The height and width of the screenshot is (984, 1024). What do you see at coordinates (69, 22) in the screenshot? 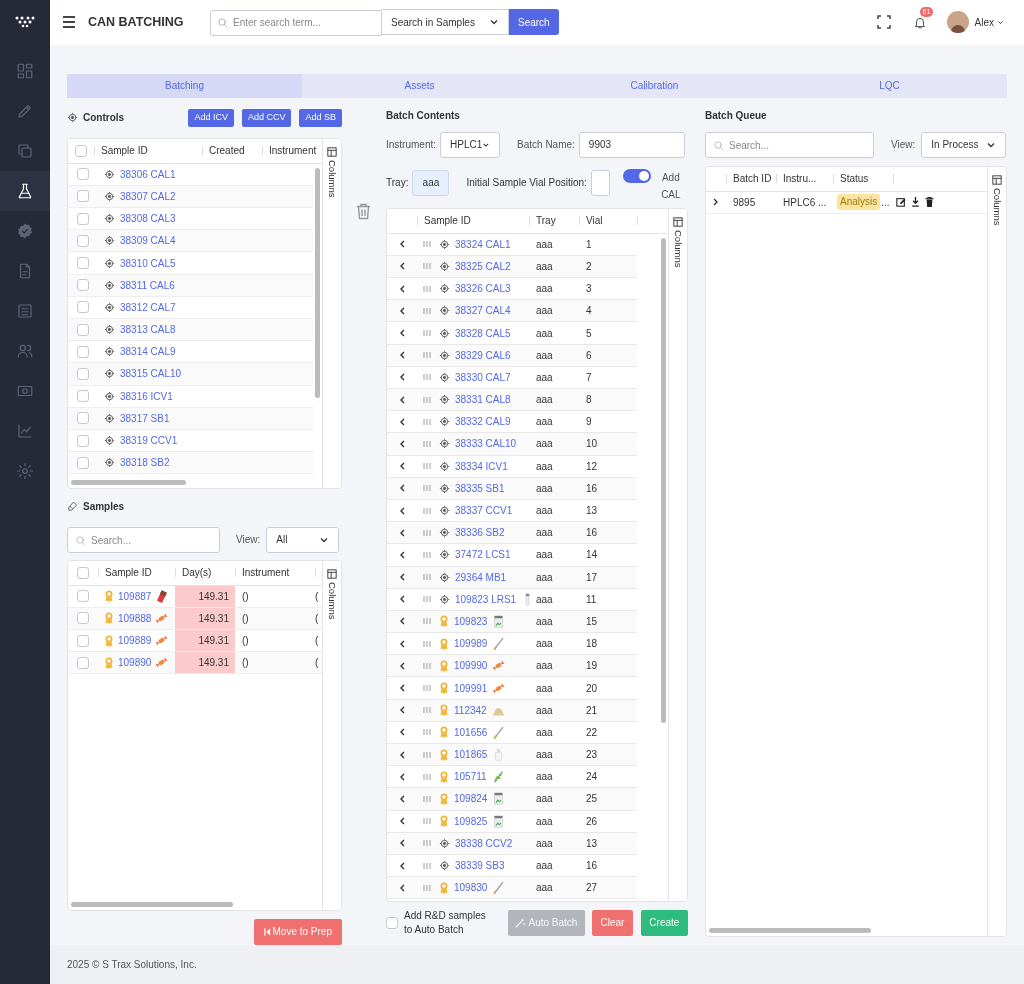
I see `menu-icon` at bounding box center [69, 22].